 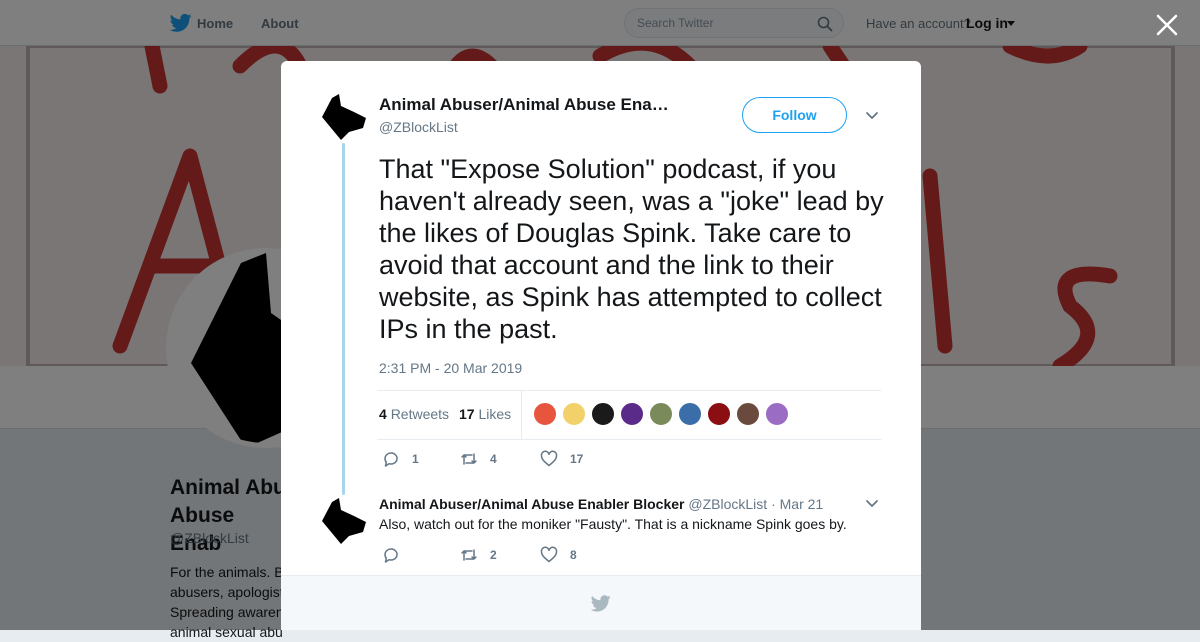 I want to click on likes-label: Likes, so click(x=495, y=414).